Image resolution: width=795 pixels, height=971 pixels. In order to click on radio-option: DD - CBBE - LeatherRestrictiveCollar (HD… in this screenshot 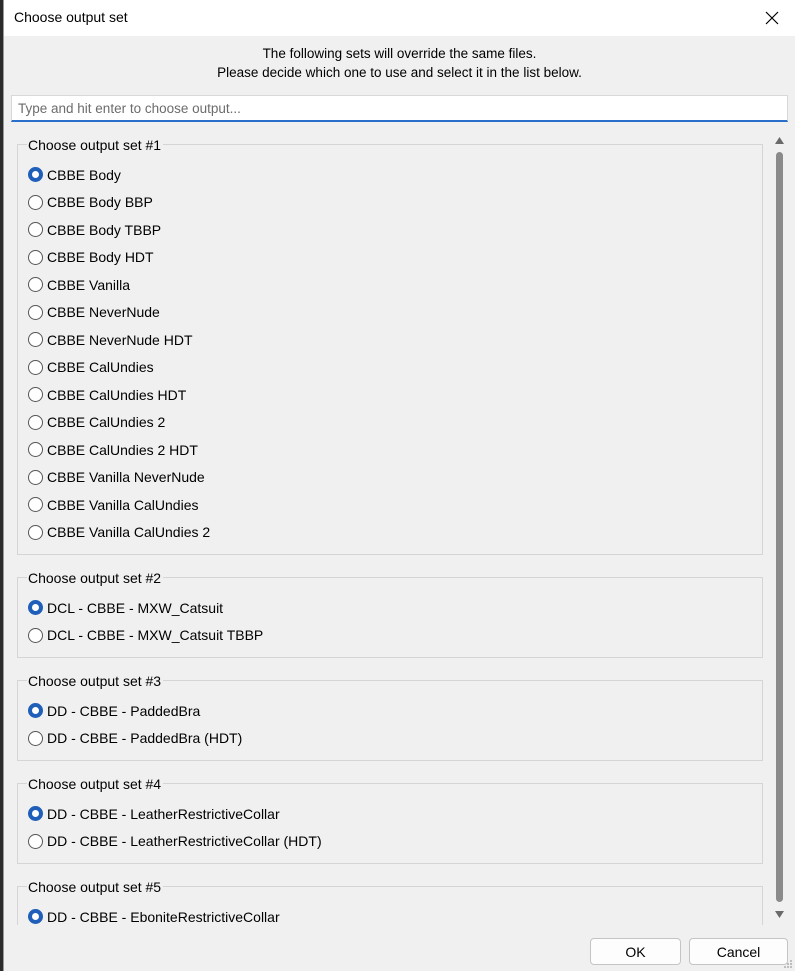, I will do `click(395, 842)`.